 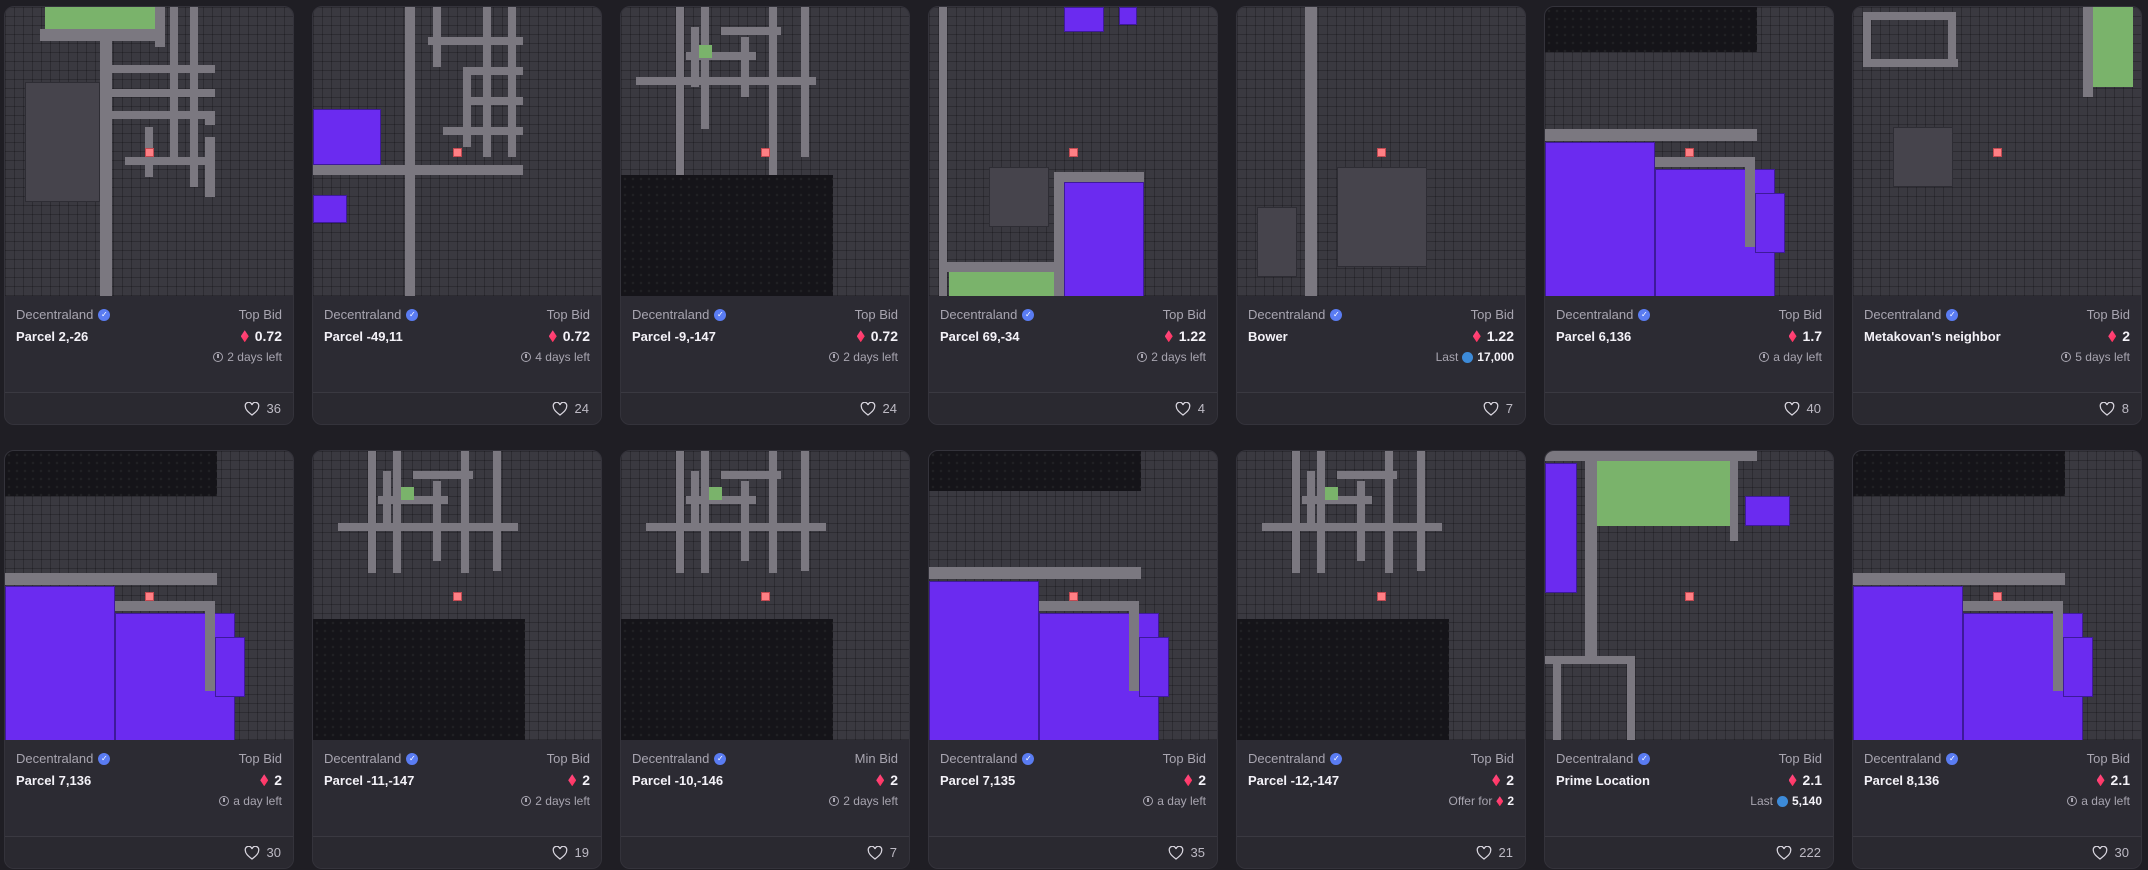 I want to click on price: 2.1, so click(x=2113, y=780).